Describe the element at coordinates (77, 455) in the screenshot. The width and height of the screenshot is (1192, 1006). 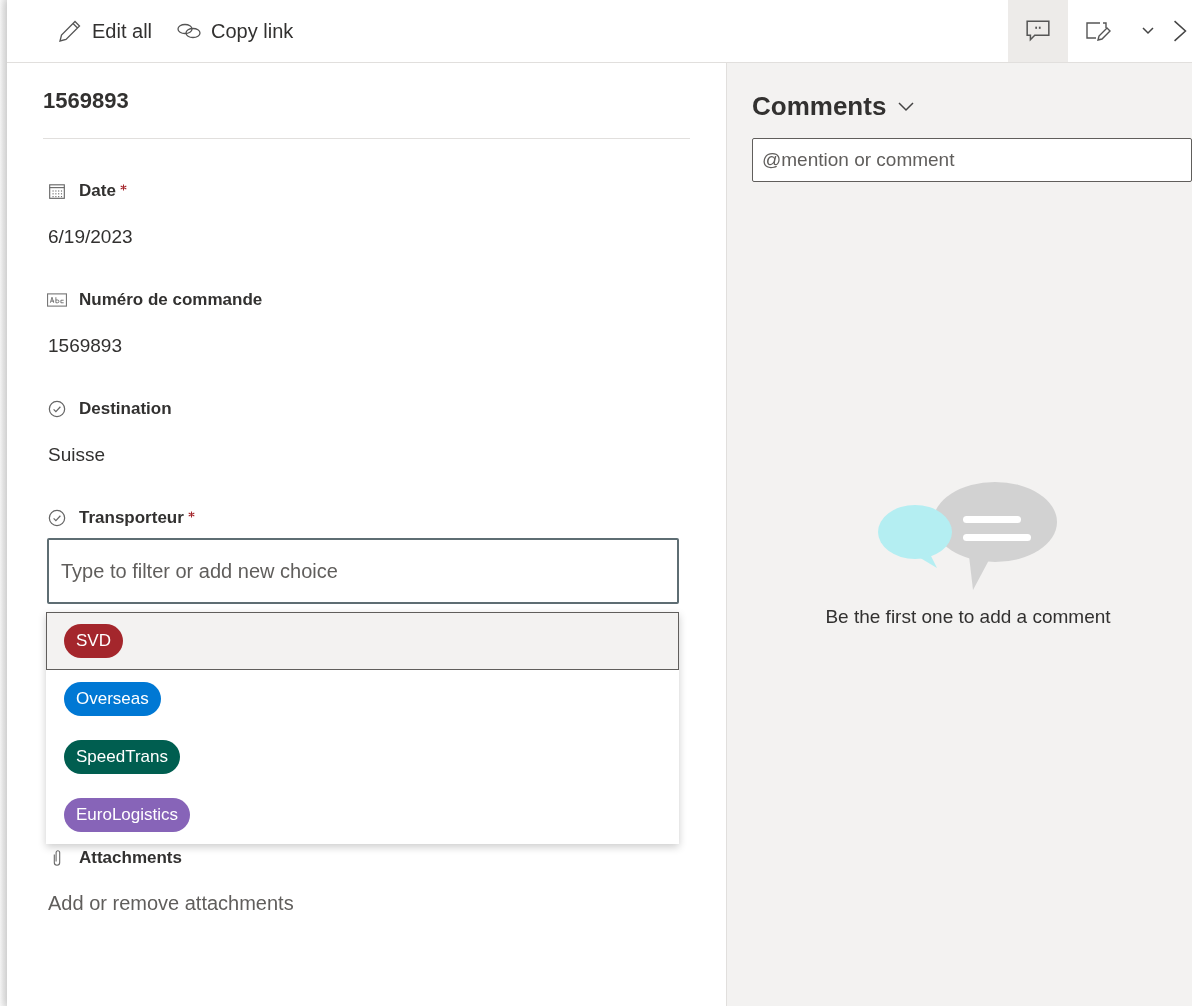
I see `field-value: Suisse` at that location.